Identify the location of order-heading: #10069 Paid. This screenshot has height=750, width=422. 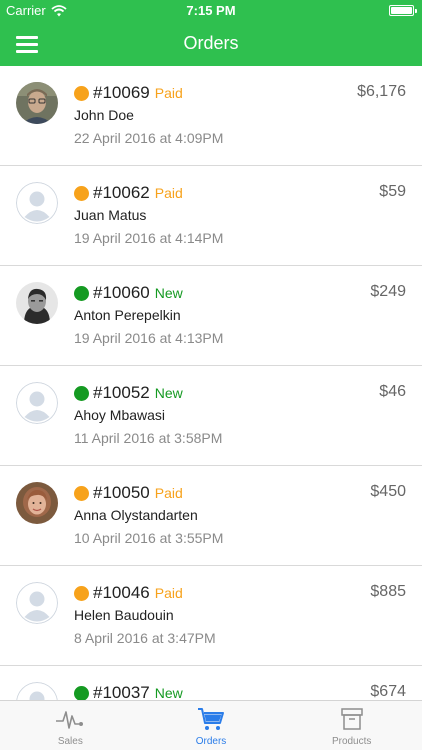
(128, 93).